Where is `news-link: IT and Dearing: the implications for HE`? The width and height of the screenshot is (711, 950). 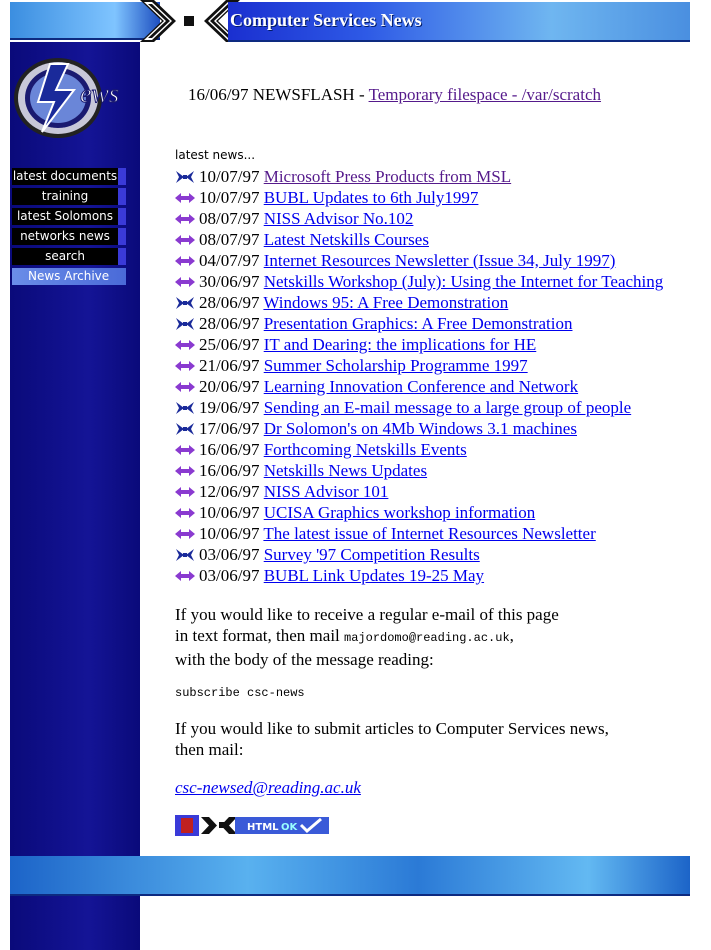
news-link: IT and Dearing: the implications for HE is located at coordinates (400, 344).